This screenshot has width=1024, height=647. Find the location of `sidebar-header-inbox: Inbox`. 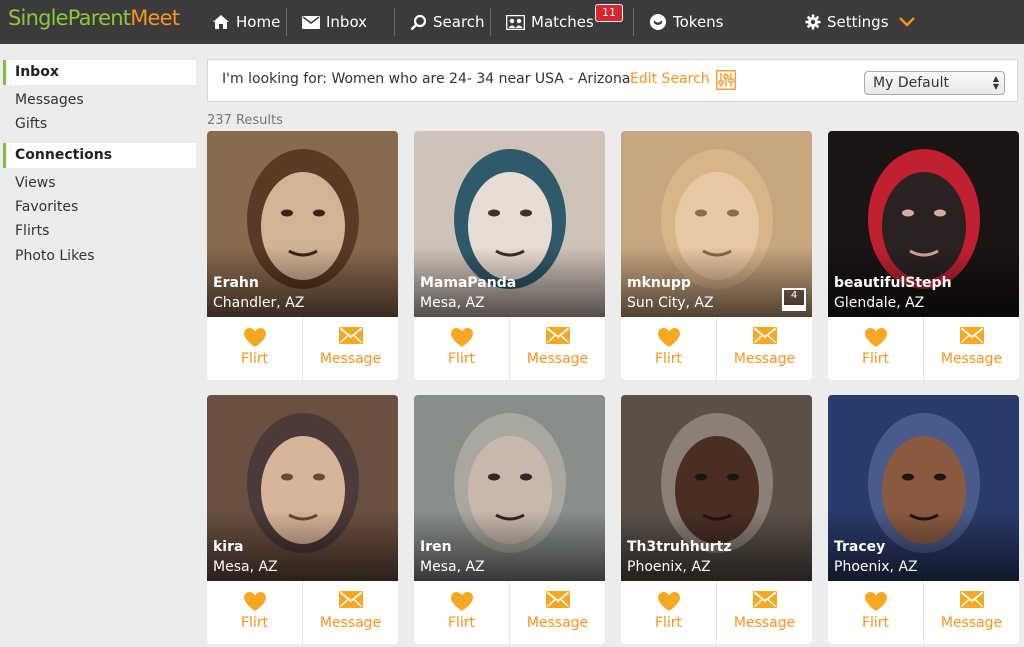

sidebar-header-inbox: Inbox is located at coordinates (99, 72).